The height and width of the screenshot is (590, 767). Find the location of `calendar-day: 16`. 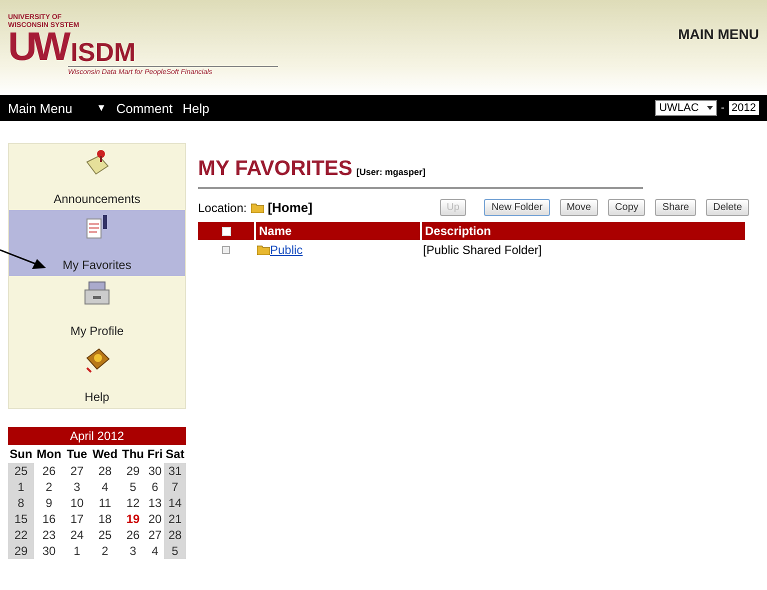

calendar-day: 16 is located at coordinates (49, 519).